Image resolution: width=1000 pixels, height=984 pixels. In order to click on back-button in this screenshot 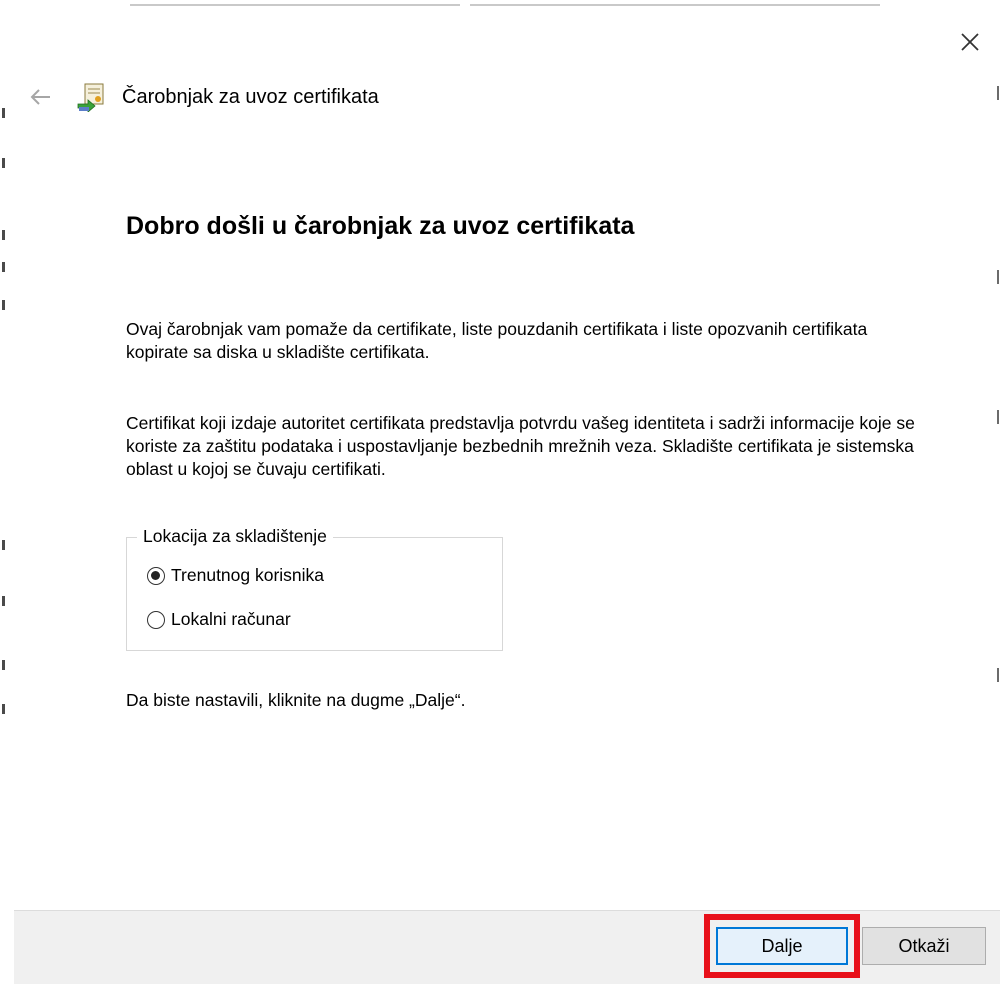, I will do `click(41, 97)`.